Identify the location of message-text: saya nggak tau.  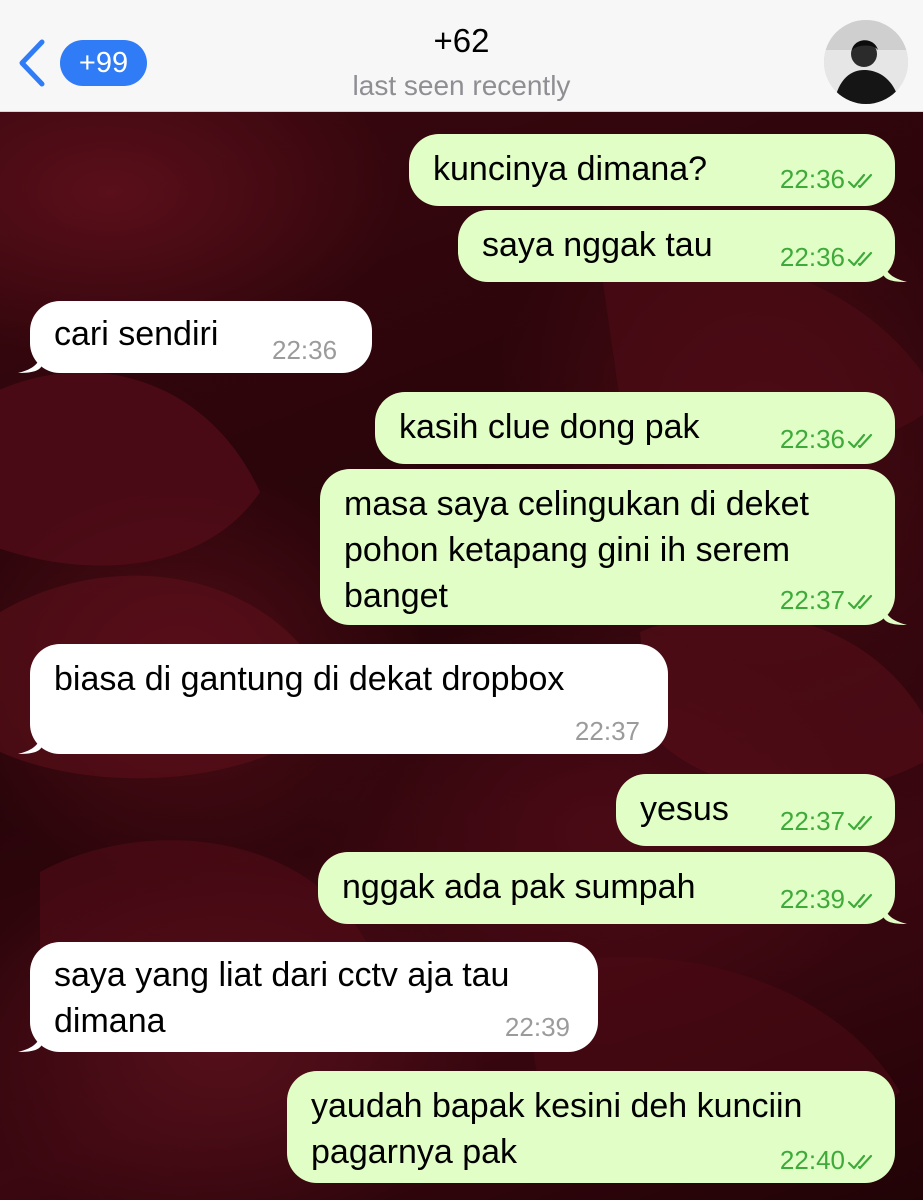
(597, 245).